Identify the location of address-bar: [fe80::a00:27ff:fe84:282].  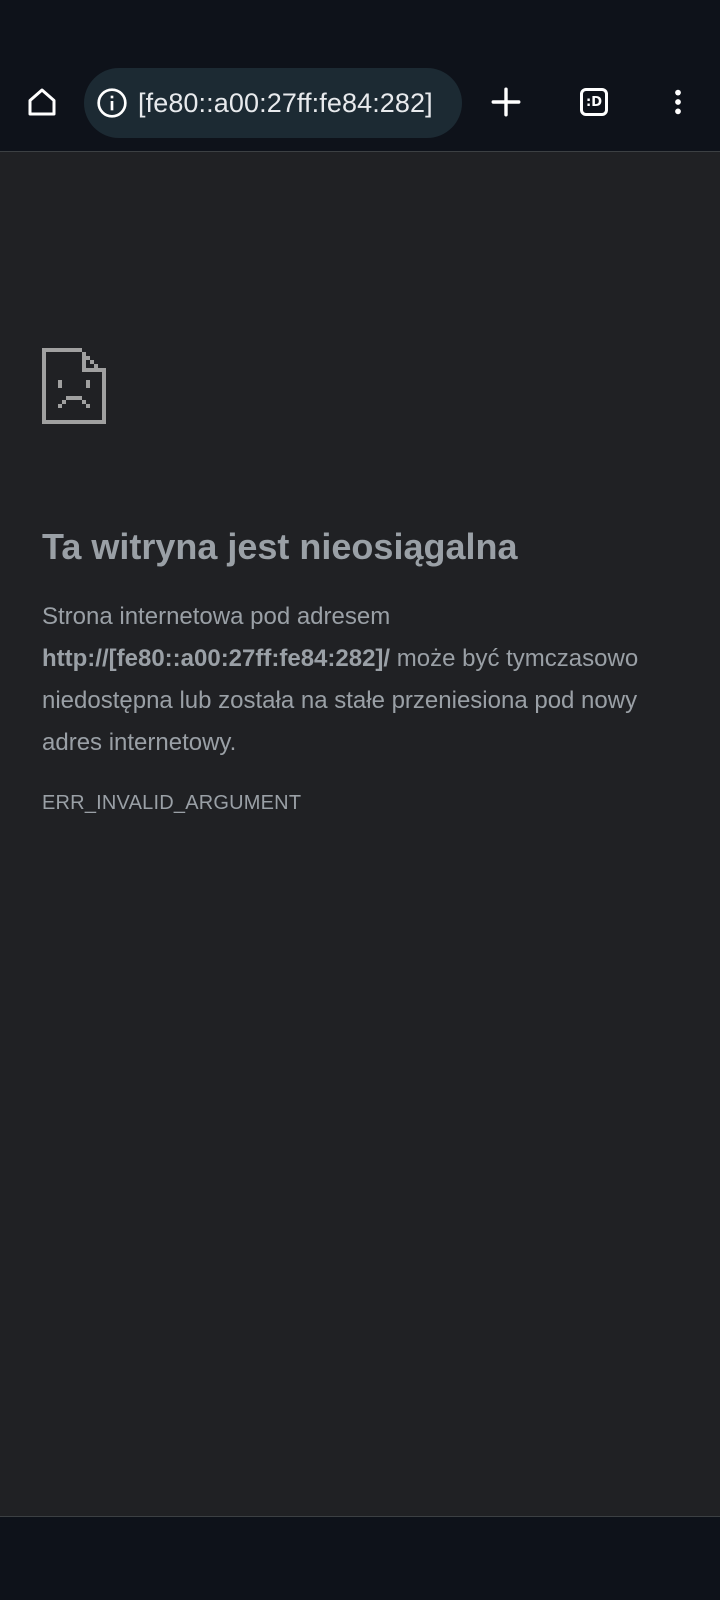
(273, 103).